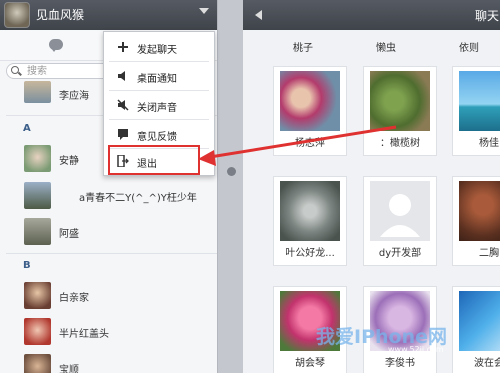  What do you see at coordinates (400, 143) in the screenshot?
I see `grid-item-label: ：橄榄树` at bounding box center [400, 143].